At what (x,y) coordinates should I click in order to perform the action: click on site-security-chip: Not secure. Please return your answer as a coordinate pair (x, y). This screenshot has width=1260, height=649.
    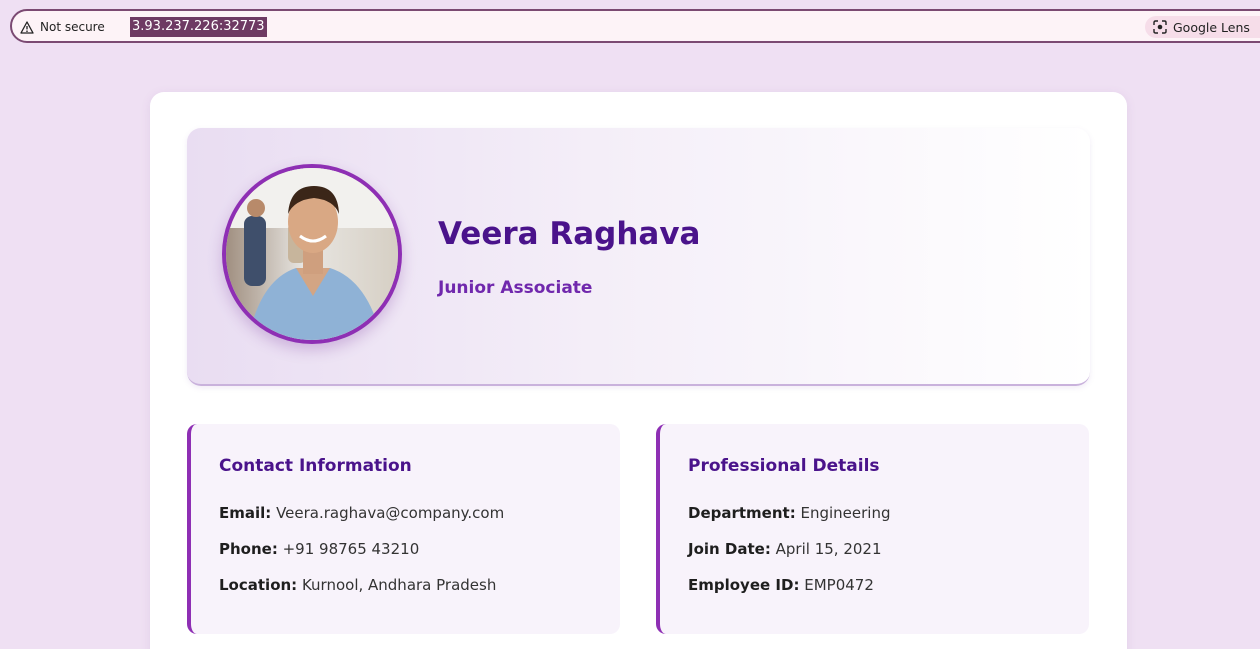
    Looking at the image, I should click on (62, 27).